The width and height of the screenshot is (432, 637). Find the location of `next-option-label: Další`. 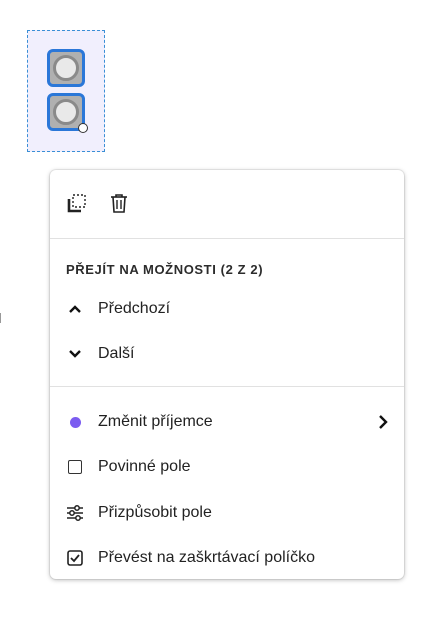

next-option-label: Další is located at coordinates (116, 353).